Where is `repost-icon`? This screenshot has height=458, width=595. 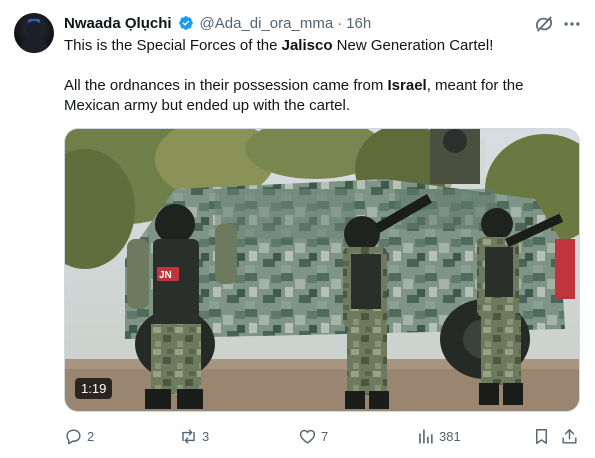
repost-icon is located at coordinates (188, 436).